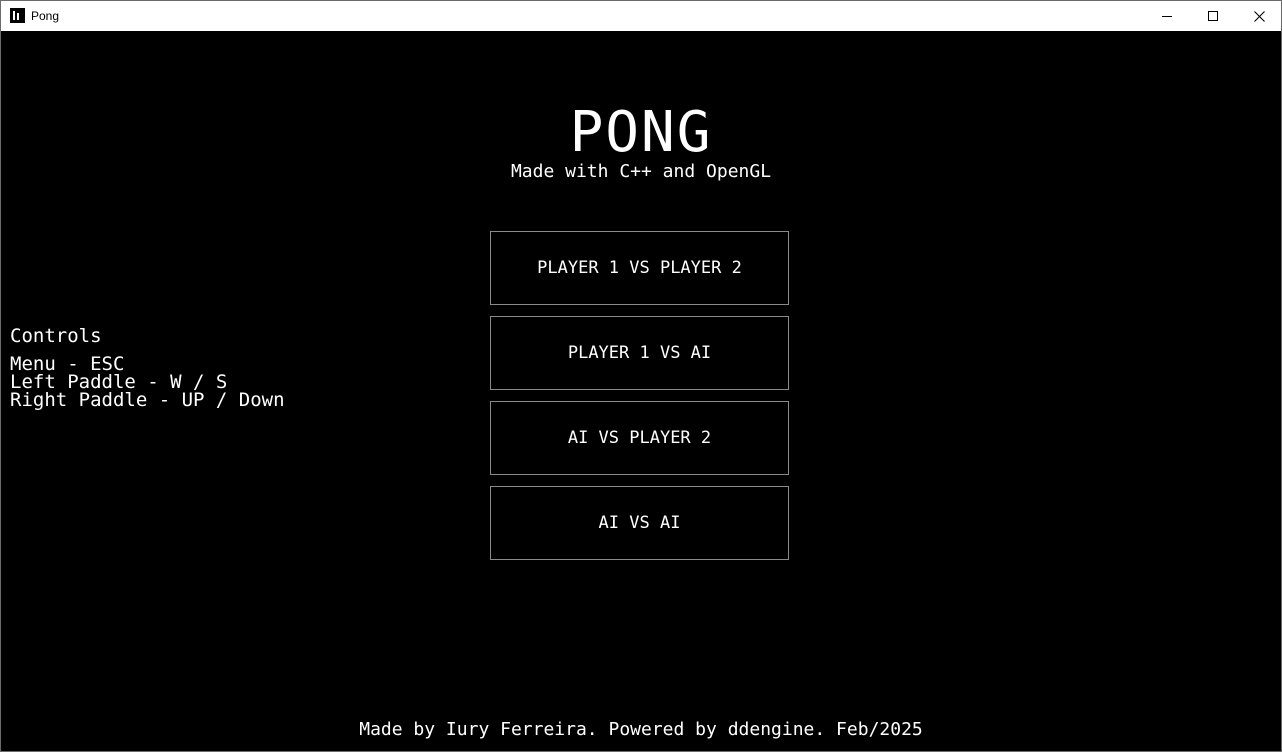 The width and height of the screenshot is (1282, 752). I want to click on controls-line-right-paddle: Right Paddle - UP / Down, so click(147, 400).